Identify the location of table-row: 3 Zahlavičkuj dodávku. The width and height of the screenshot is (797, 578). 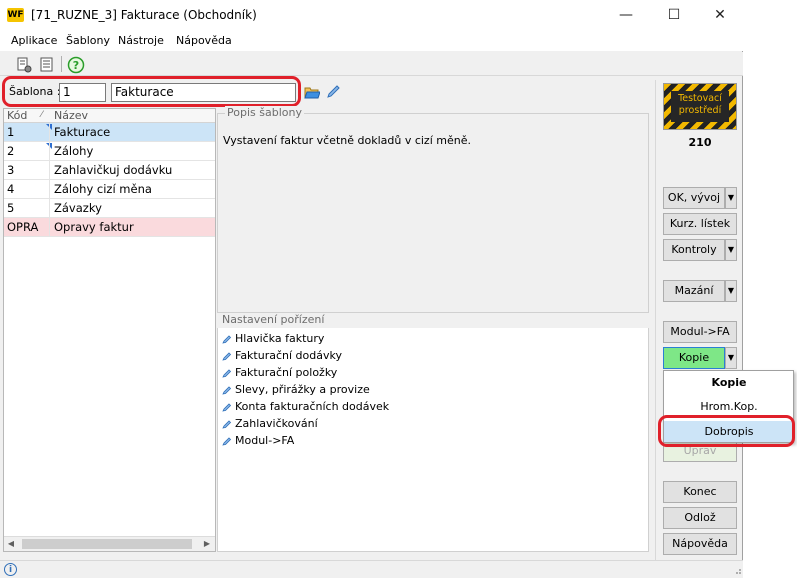
(109, 170).